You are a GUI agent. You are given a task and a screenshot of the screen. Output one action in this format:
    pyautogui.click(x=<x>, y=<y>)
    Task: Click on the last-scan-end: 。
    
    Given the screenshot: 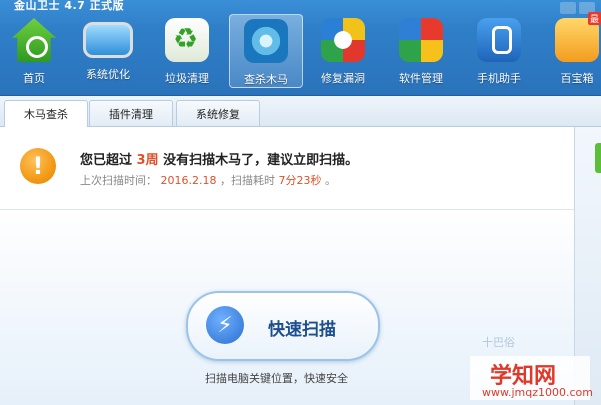 What is the action you would take?
    pyautogui.click(x=330, y=180)
    